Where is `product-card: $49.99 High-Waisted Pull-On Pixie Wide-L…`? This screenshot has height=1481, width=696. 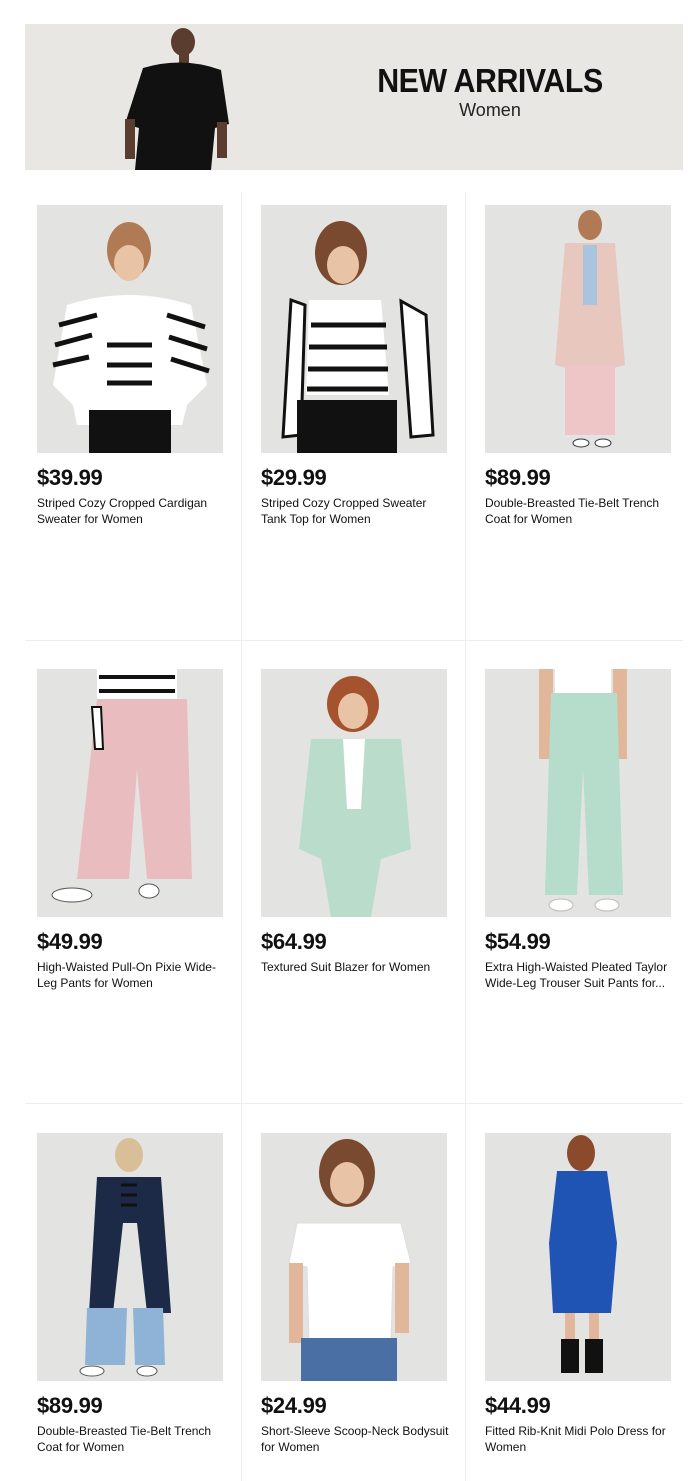
product-card: $49.99 High-Waisted Pull-On Pixie Wide-L… is located at coordinates (131, 830).